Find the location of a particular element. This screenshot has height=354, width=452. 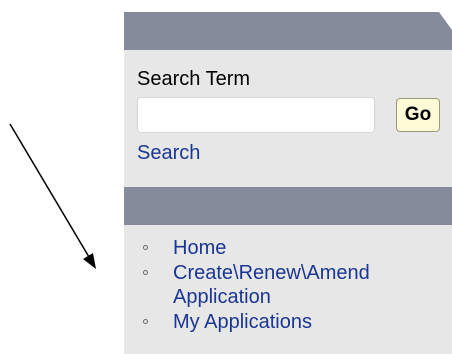

go-button: Go is located at coordinates (418, 115).